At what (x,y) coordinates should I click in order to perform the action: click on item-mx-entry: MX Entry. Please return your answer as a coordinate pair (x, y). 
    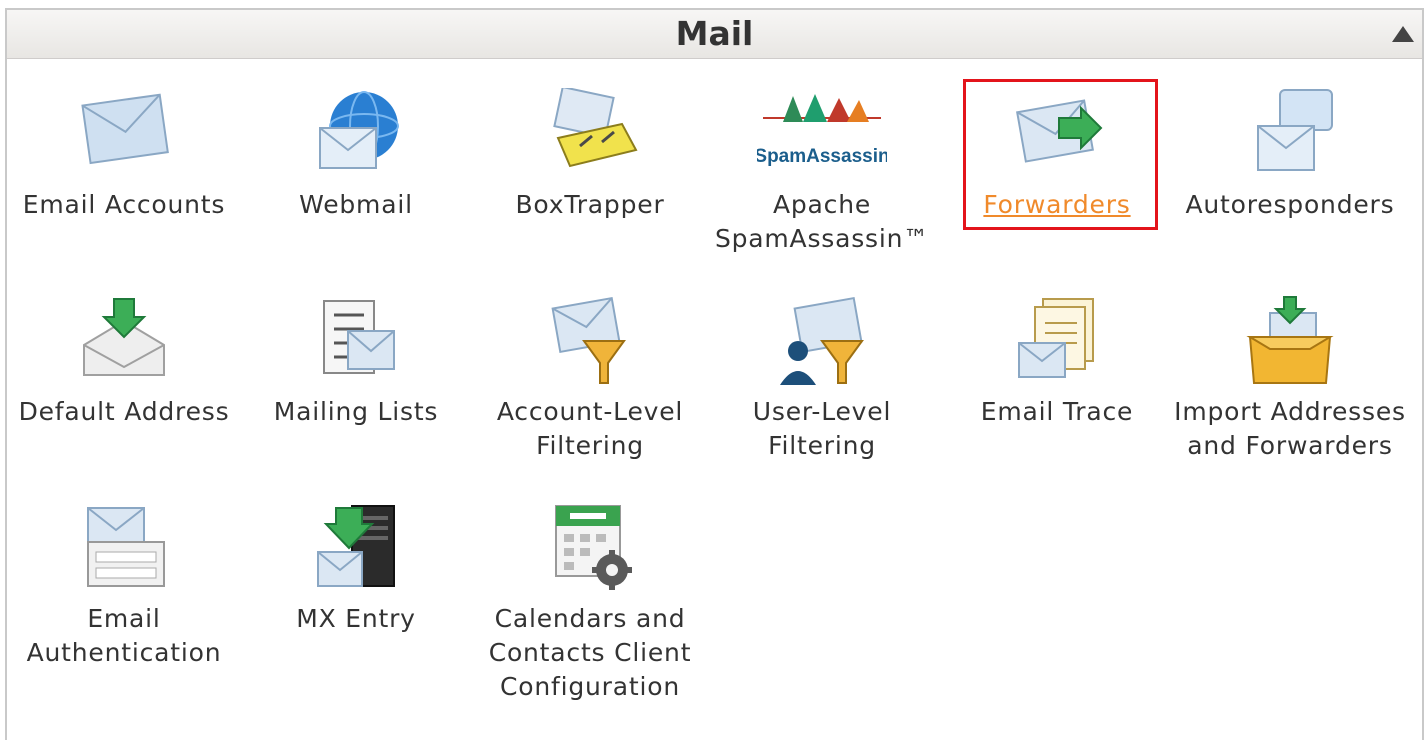
    Looking at the image, I should click on (356, 569).